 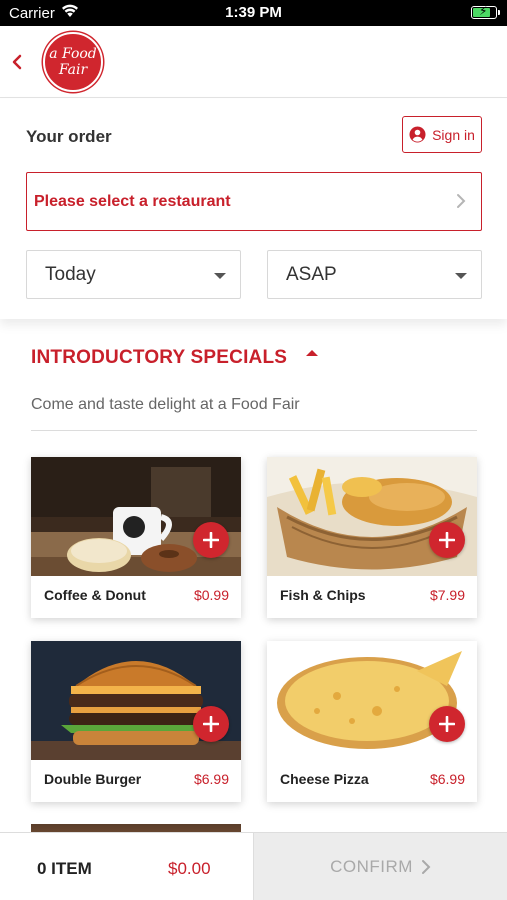 I want to click on coffee-donut-image, so click(x=136, y=516).